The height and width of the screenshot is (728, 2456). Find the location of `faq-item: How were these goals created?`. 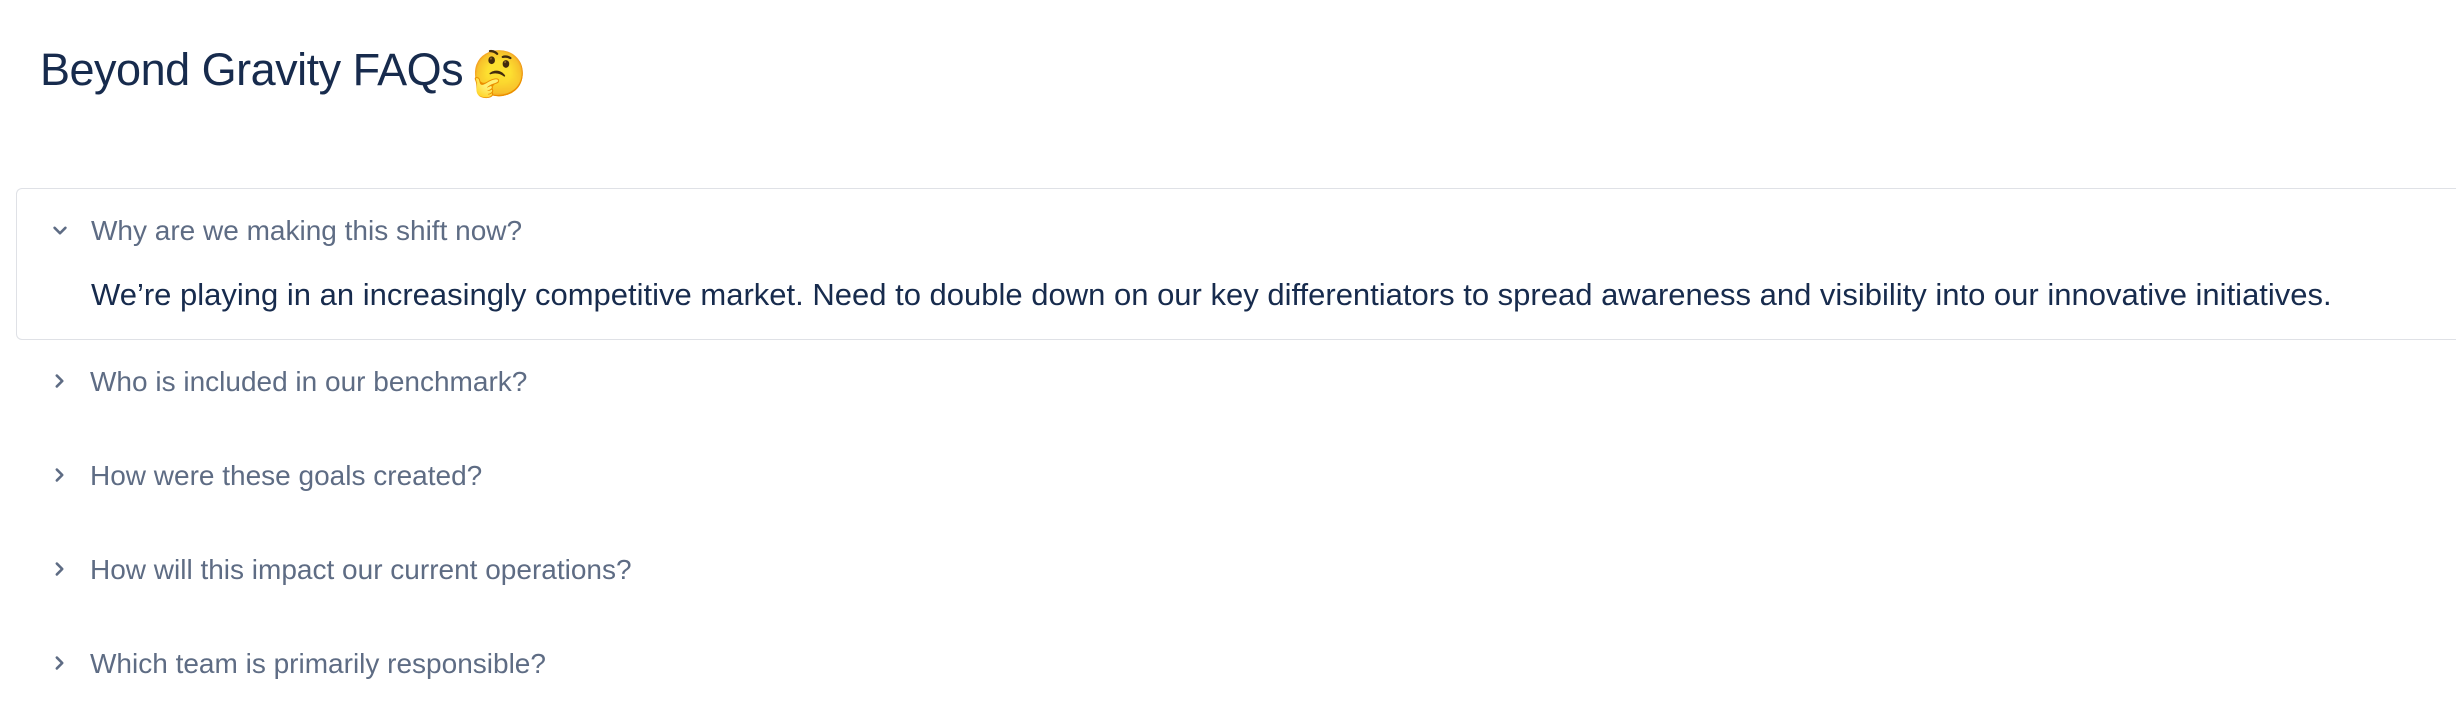

faq-item: How were these goals created? is located at coordinates (1236, 481).